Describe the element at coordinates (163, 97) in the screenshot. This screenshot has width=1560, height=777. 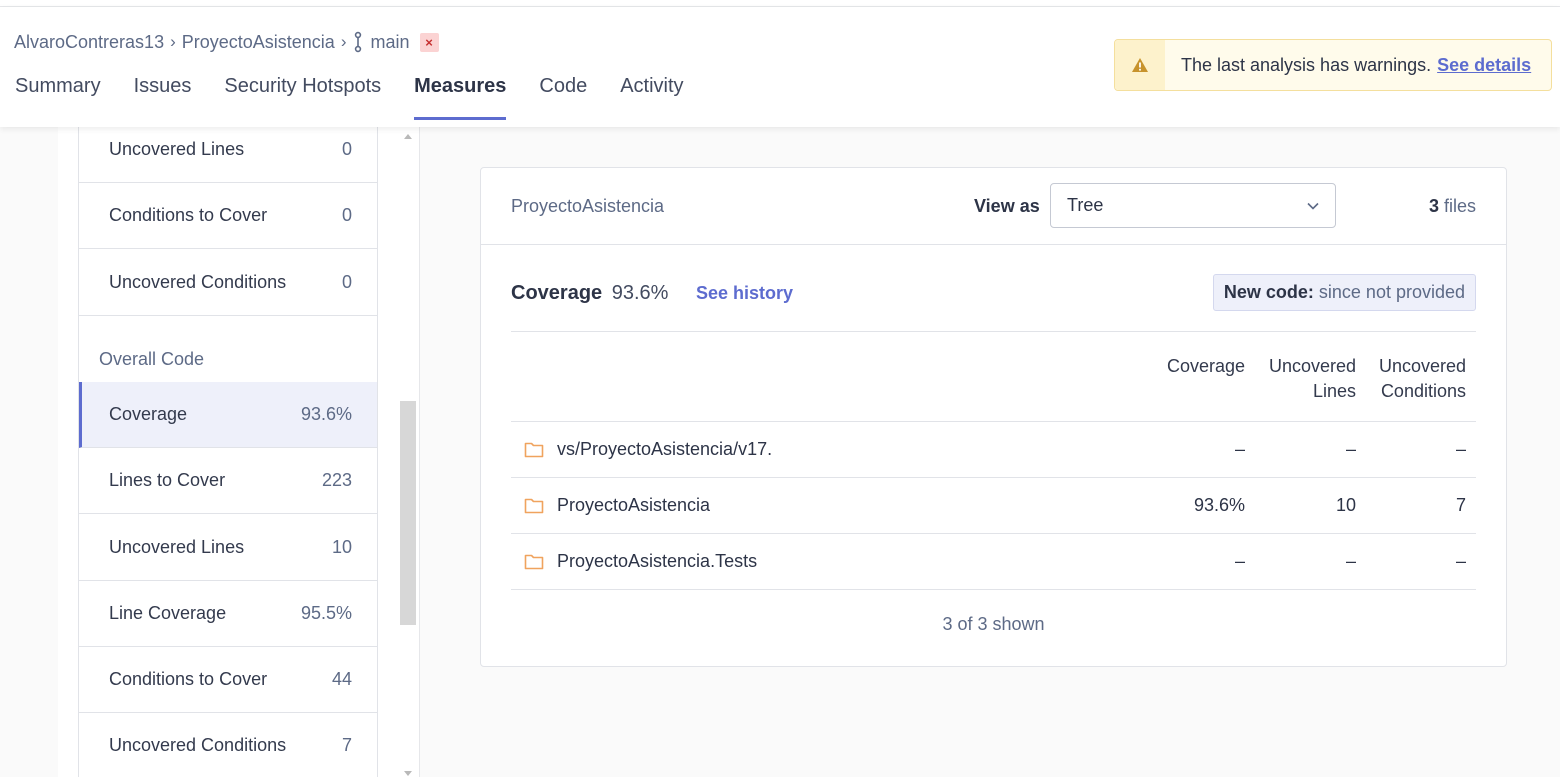
I see `tab-issues: Issues` at that location.